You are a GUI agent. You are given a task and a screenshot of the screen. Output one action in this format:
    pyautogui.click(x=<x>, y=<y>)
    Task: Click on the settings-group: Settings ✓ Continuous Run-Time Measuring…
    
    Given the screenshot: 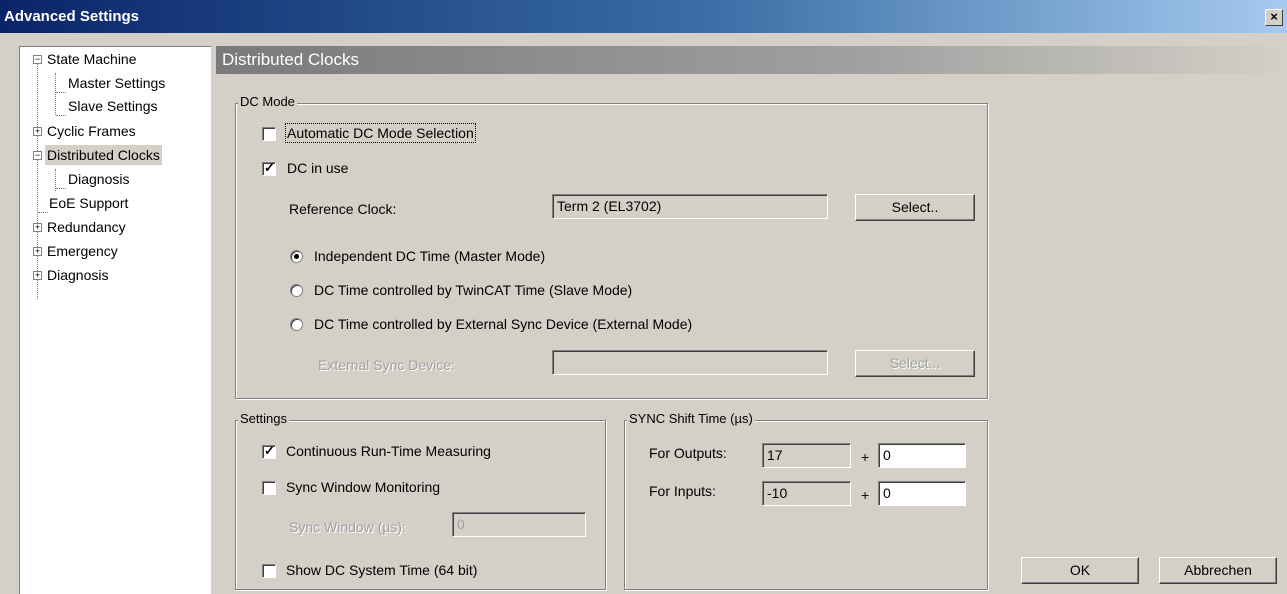 What is the action you would take?
    pyautogui.click(x=420, y=500)
    